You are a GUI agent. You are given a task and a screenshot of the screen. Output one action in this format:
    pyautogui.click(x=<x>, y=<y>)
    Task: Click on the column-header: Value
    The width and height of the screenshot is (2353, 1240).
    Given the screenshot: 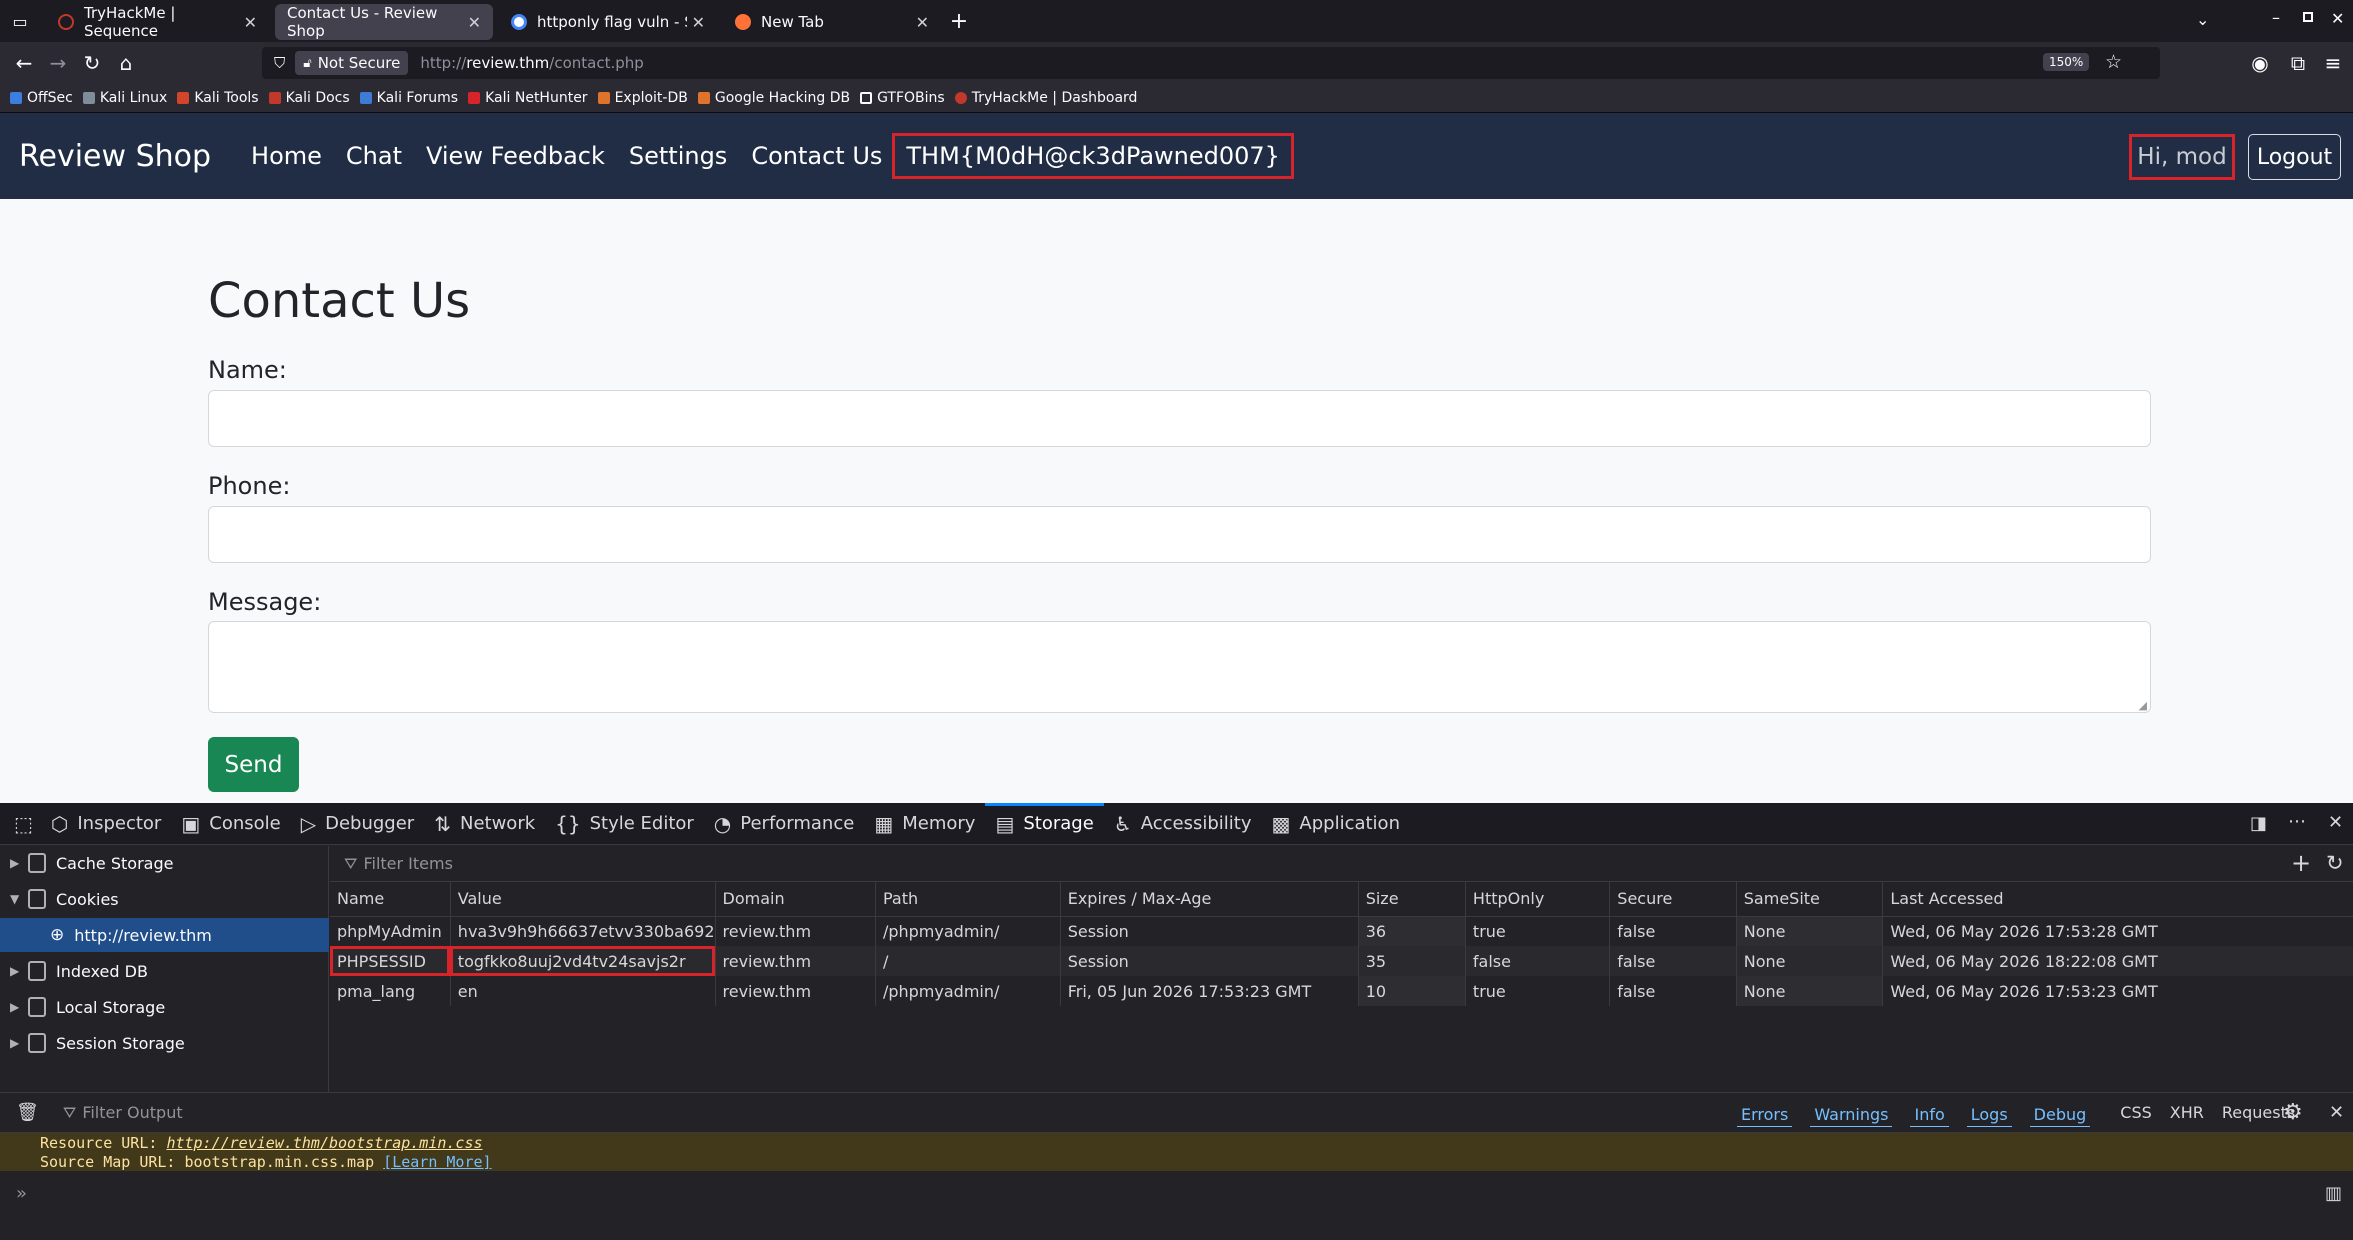 What is the action you would take?
    pyautogui.click(x=583, y=899)
    